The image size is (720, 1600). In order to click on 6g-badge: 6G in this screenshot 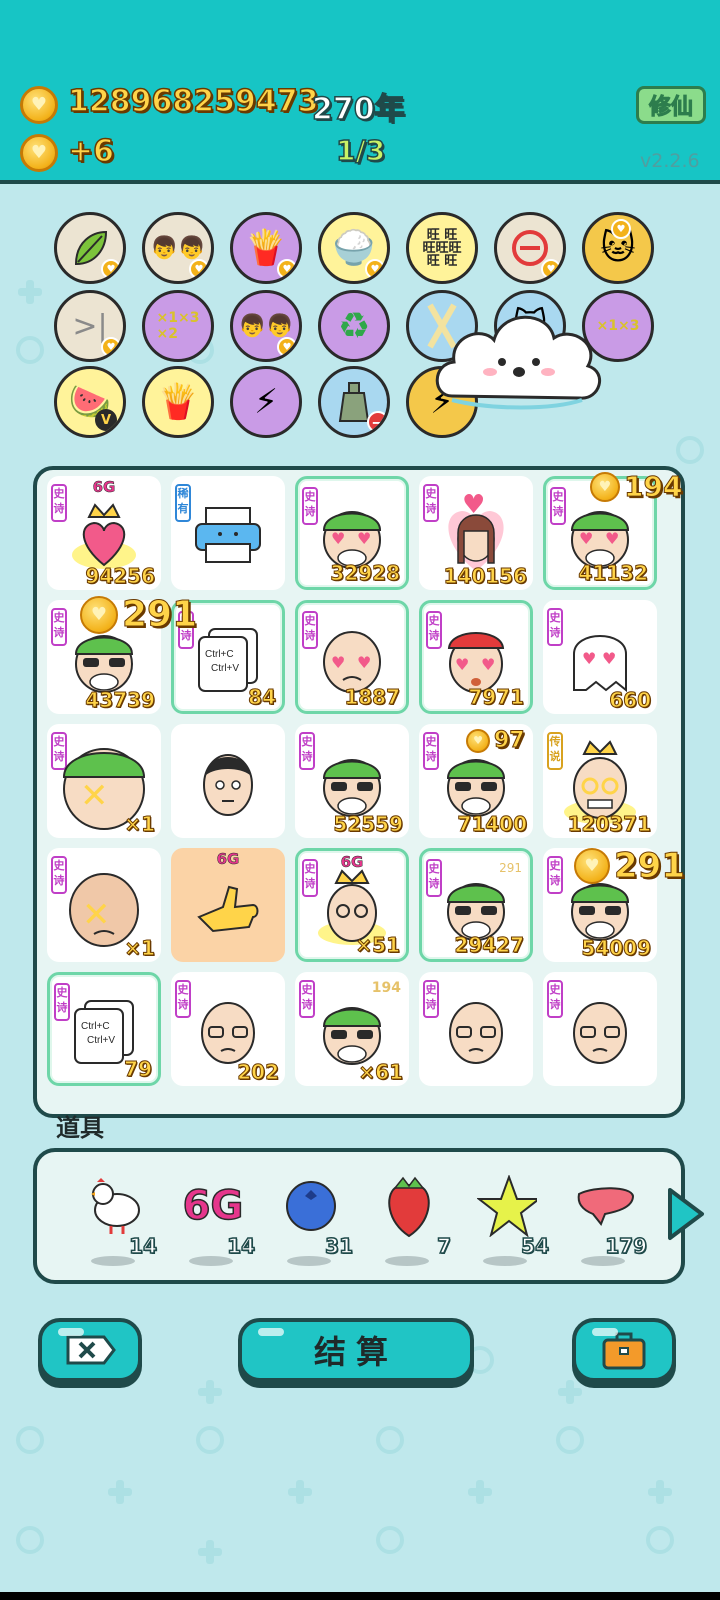, I will do `click(104, 487)`.